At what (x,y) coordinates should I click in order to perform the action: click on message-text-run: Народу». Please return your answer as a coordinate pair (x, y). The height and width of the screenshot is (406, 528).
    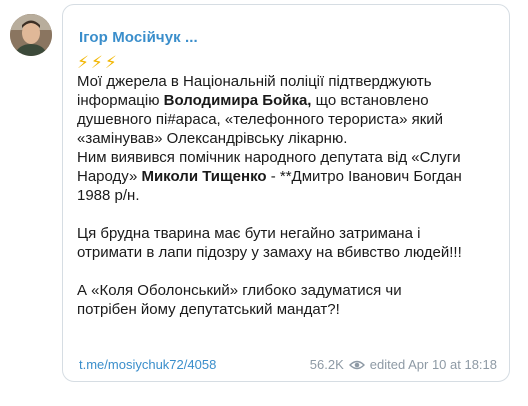
    Looking at the image, I should click on (109, 176).